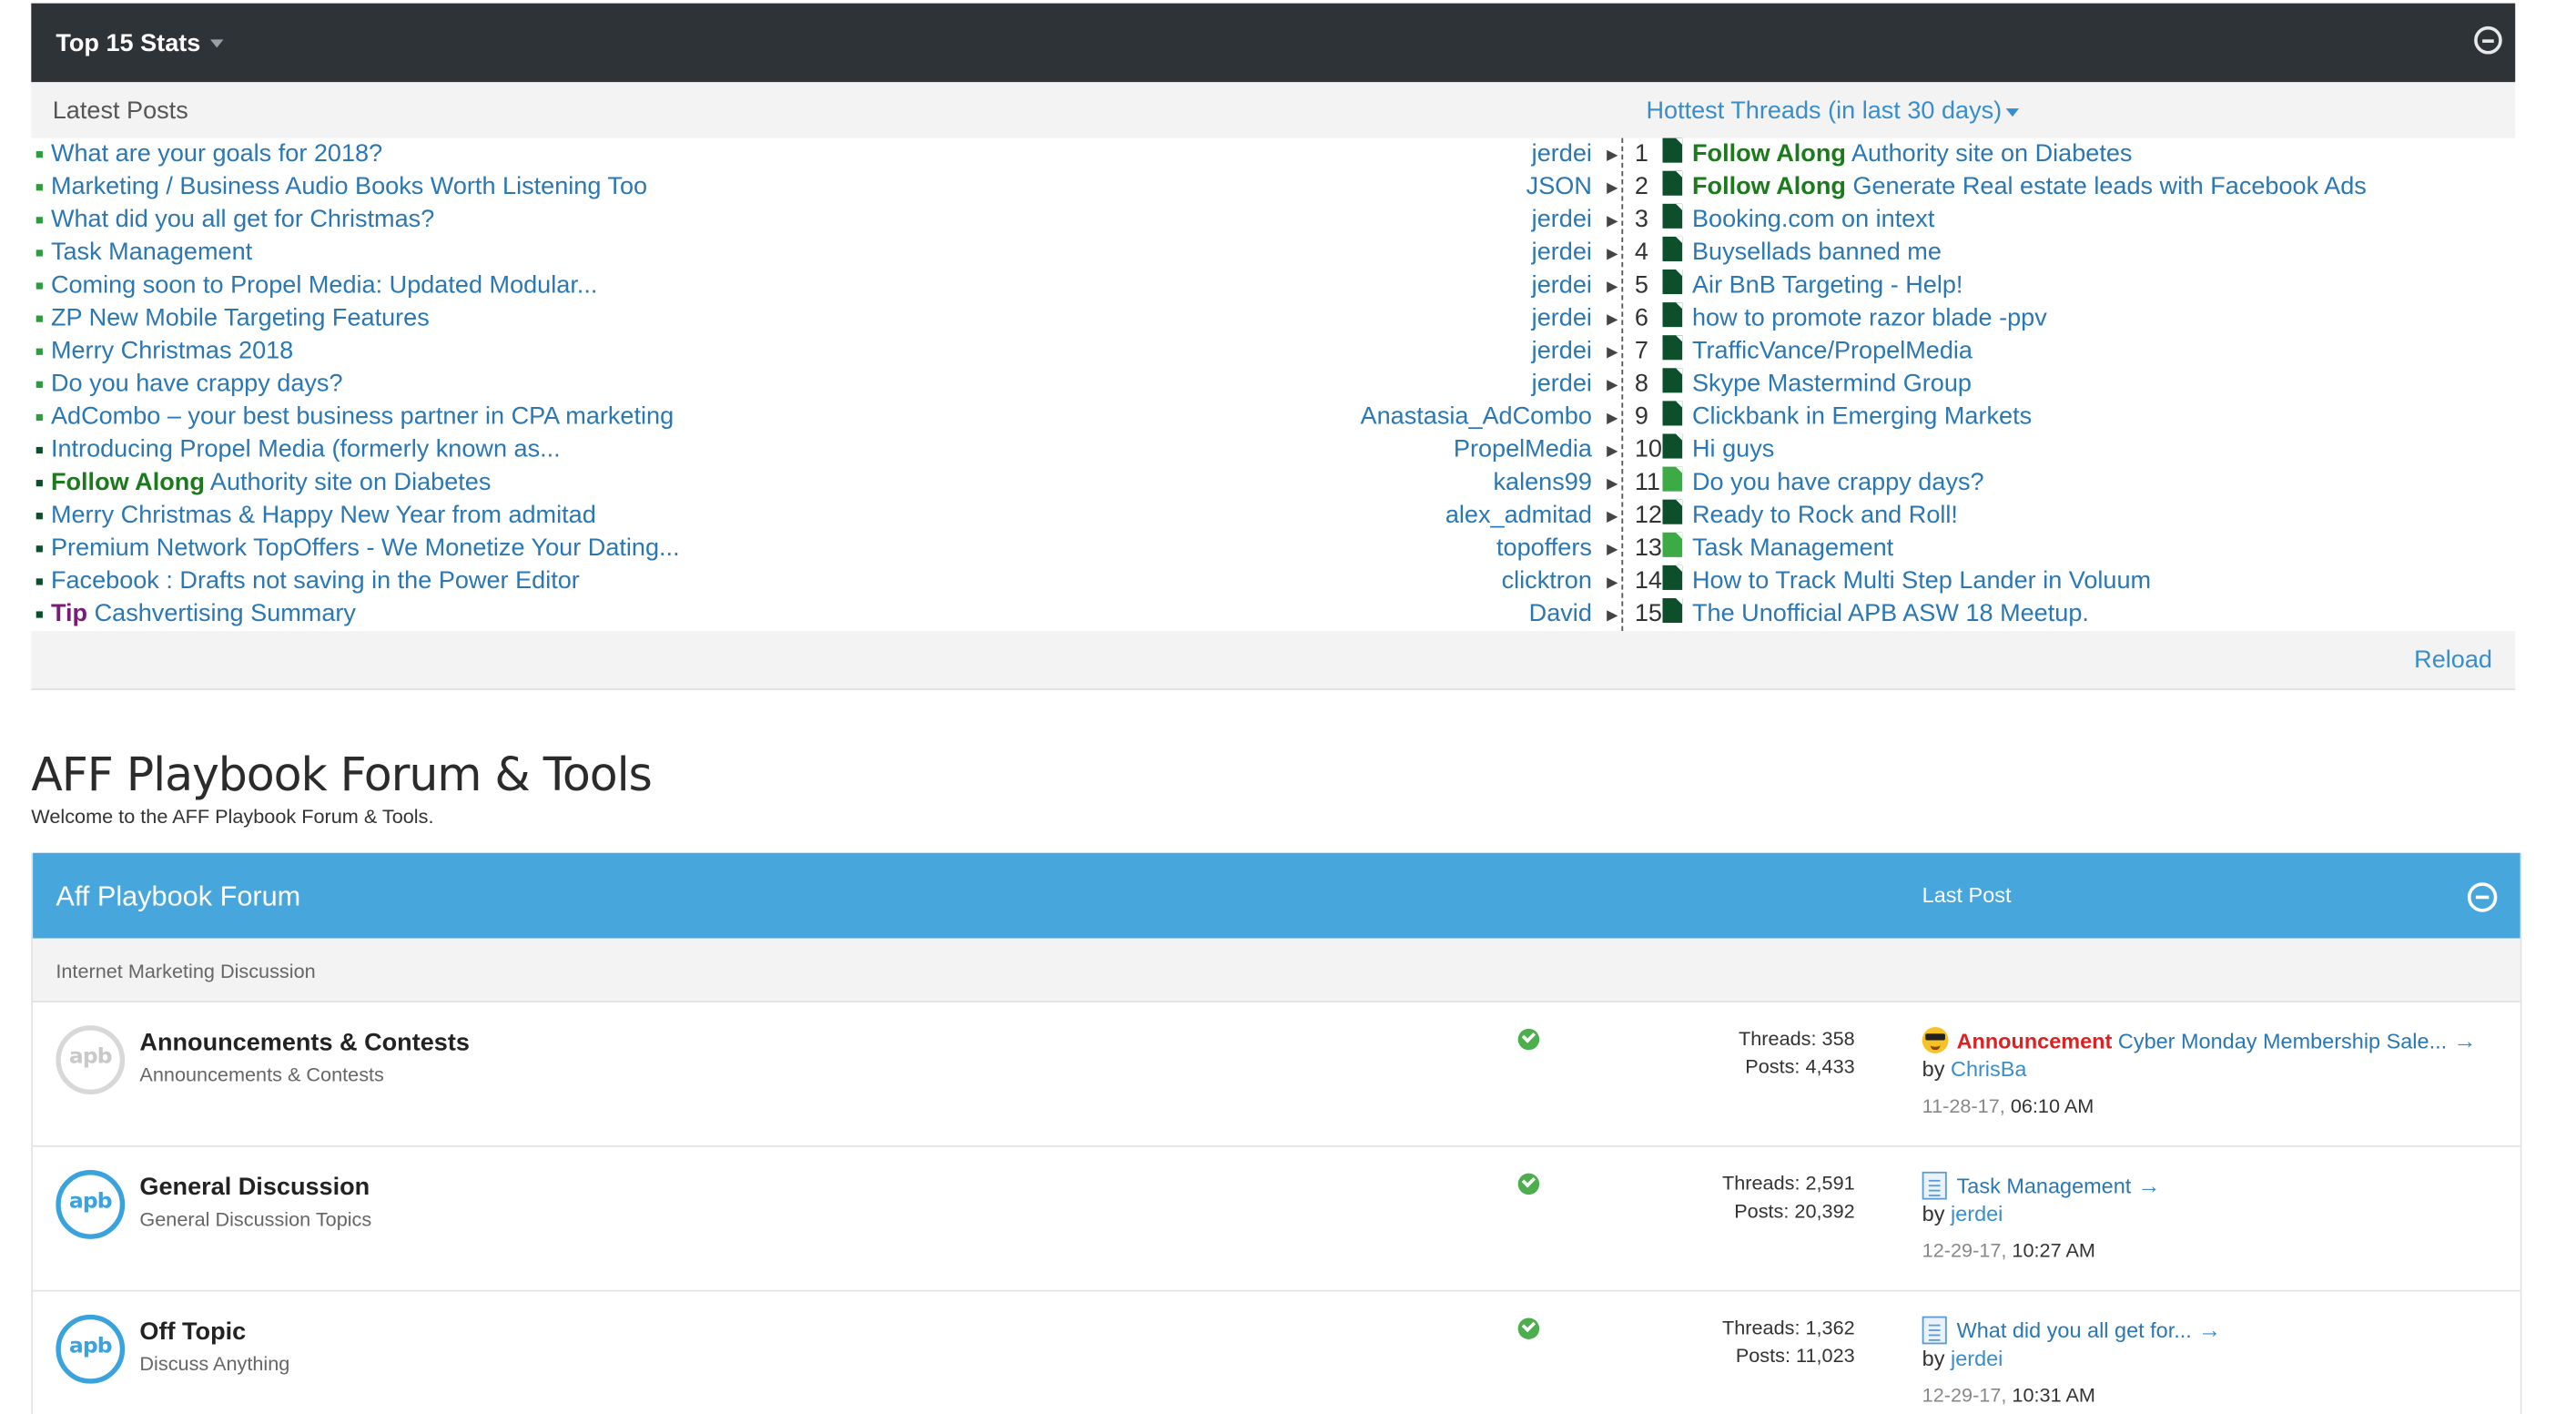 This screenshot has height=1414, width=2576. Describe the element at coordinates (1648, 515) in the screenshot. I see `hot-thread-rank: 12` at that location.